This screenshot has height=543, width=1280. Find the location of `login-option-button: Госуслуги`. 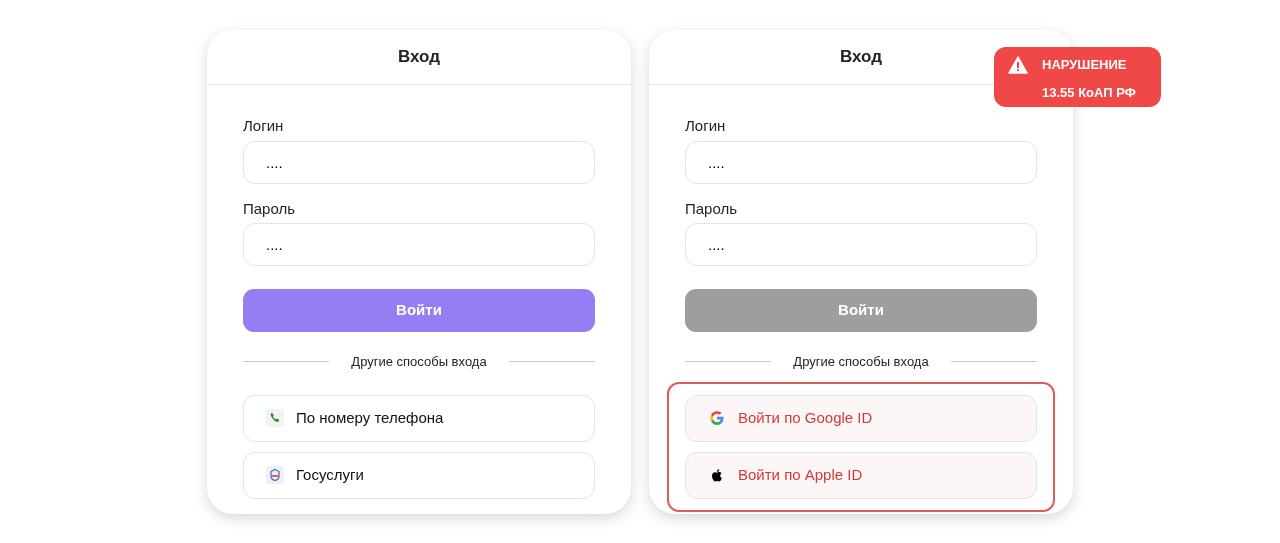

login-option-button: Госуслуги is located at coordinates (419, 475).